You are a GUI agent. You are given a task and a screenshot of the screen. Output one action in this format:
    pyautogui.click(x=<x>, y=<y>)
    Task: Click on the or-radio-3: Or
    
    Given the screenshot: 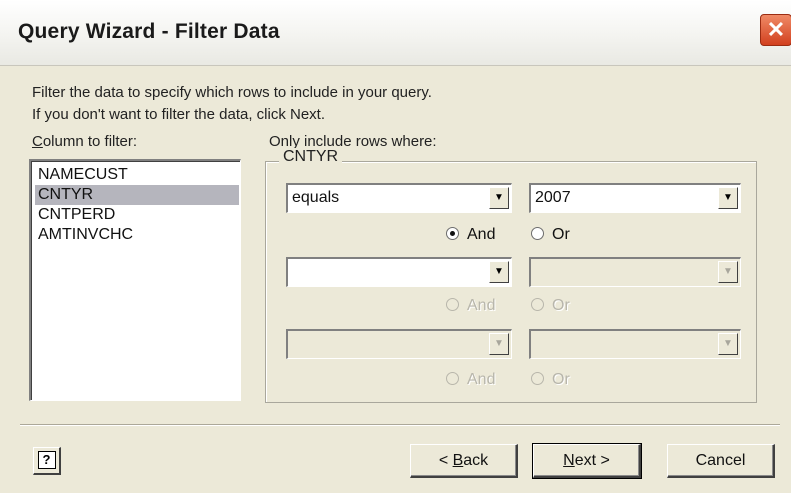 What is the action you would take?
    pyautogui.click(x=550, y=380)
    